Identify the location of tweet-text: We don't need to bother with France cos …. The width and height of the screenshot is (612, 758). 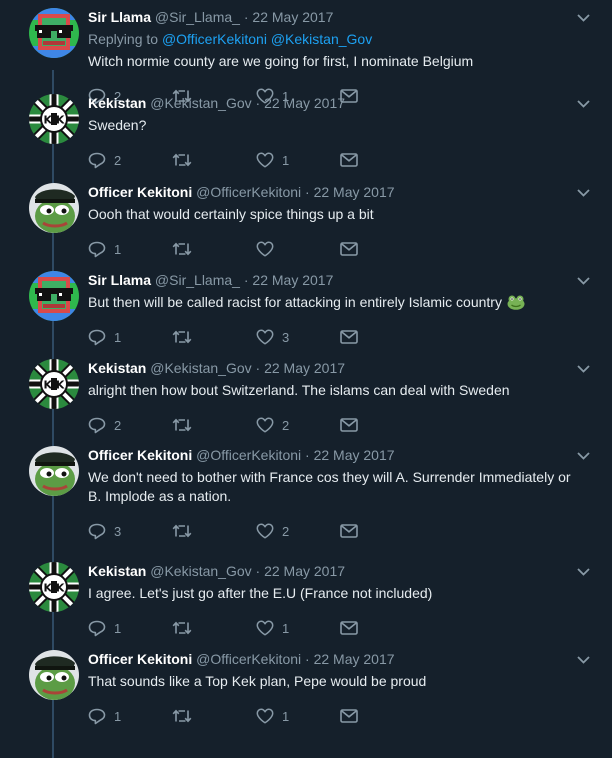
(342, 487).